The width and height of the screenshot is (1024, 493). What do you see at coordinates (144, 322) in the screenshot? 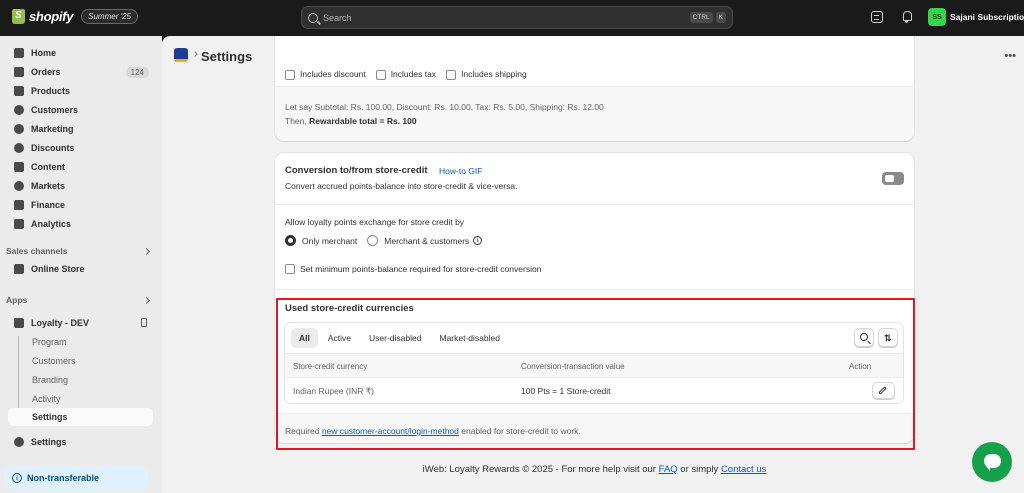
I see `pin-icon` at bounding box center [144, 322].